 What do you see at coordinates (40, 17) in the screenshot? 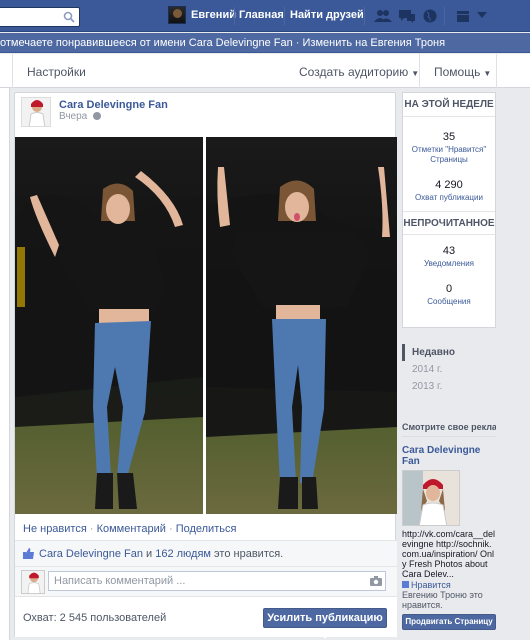
I see `search-input` at bounding box center [40, 17].